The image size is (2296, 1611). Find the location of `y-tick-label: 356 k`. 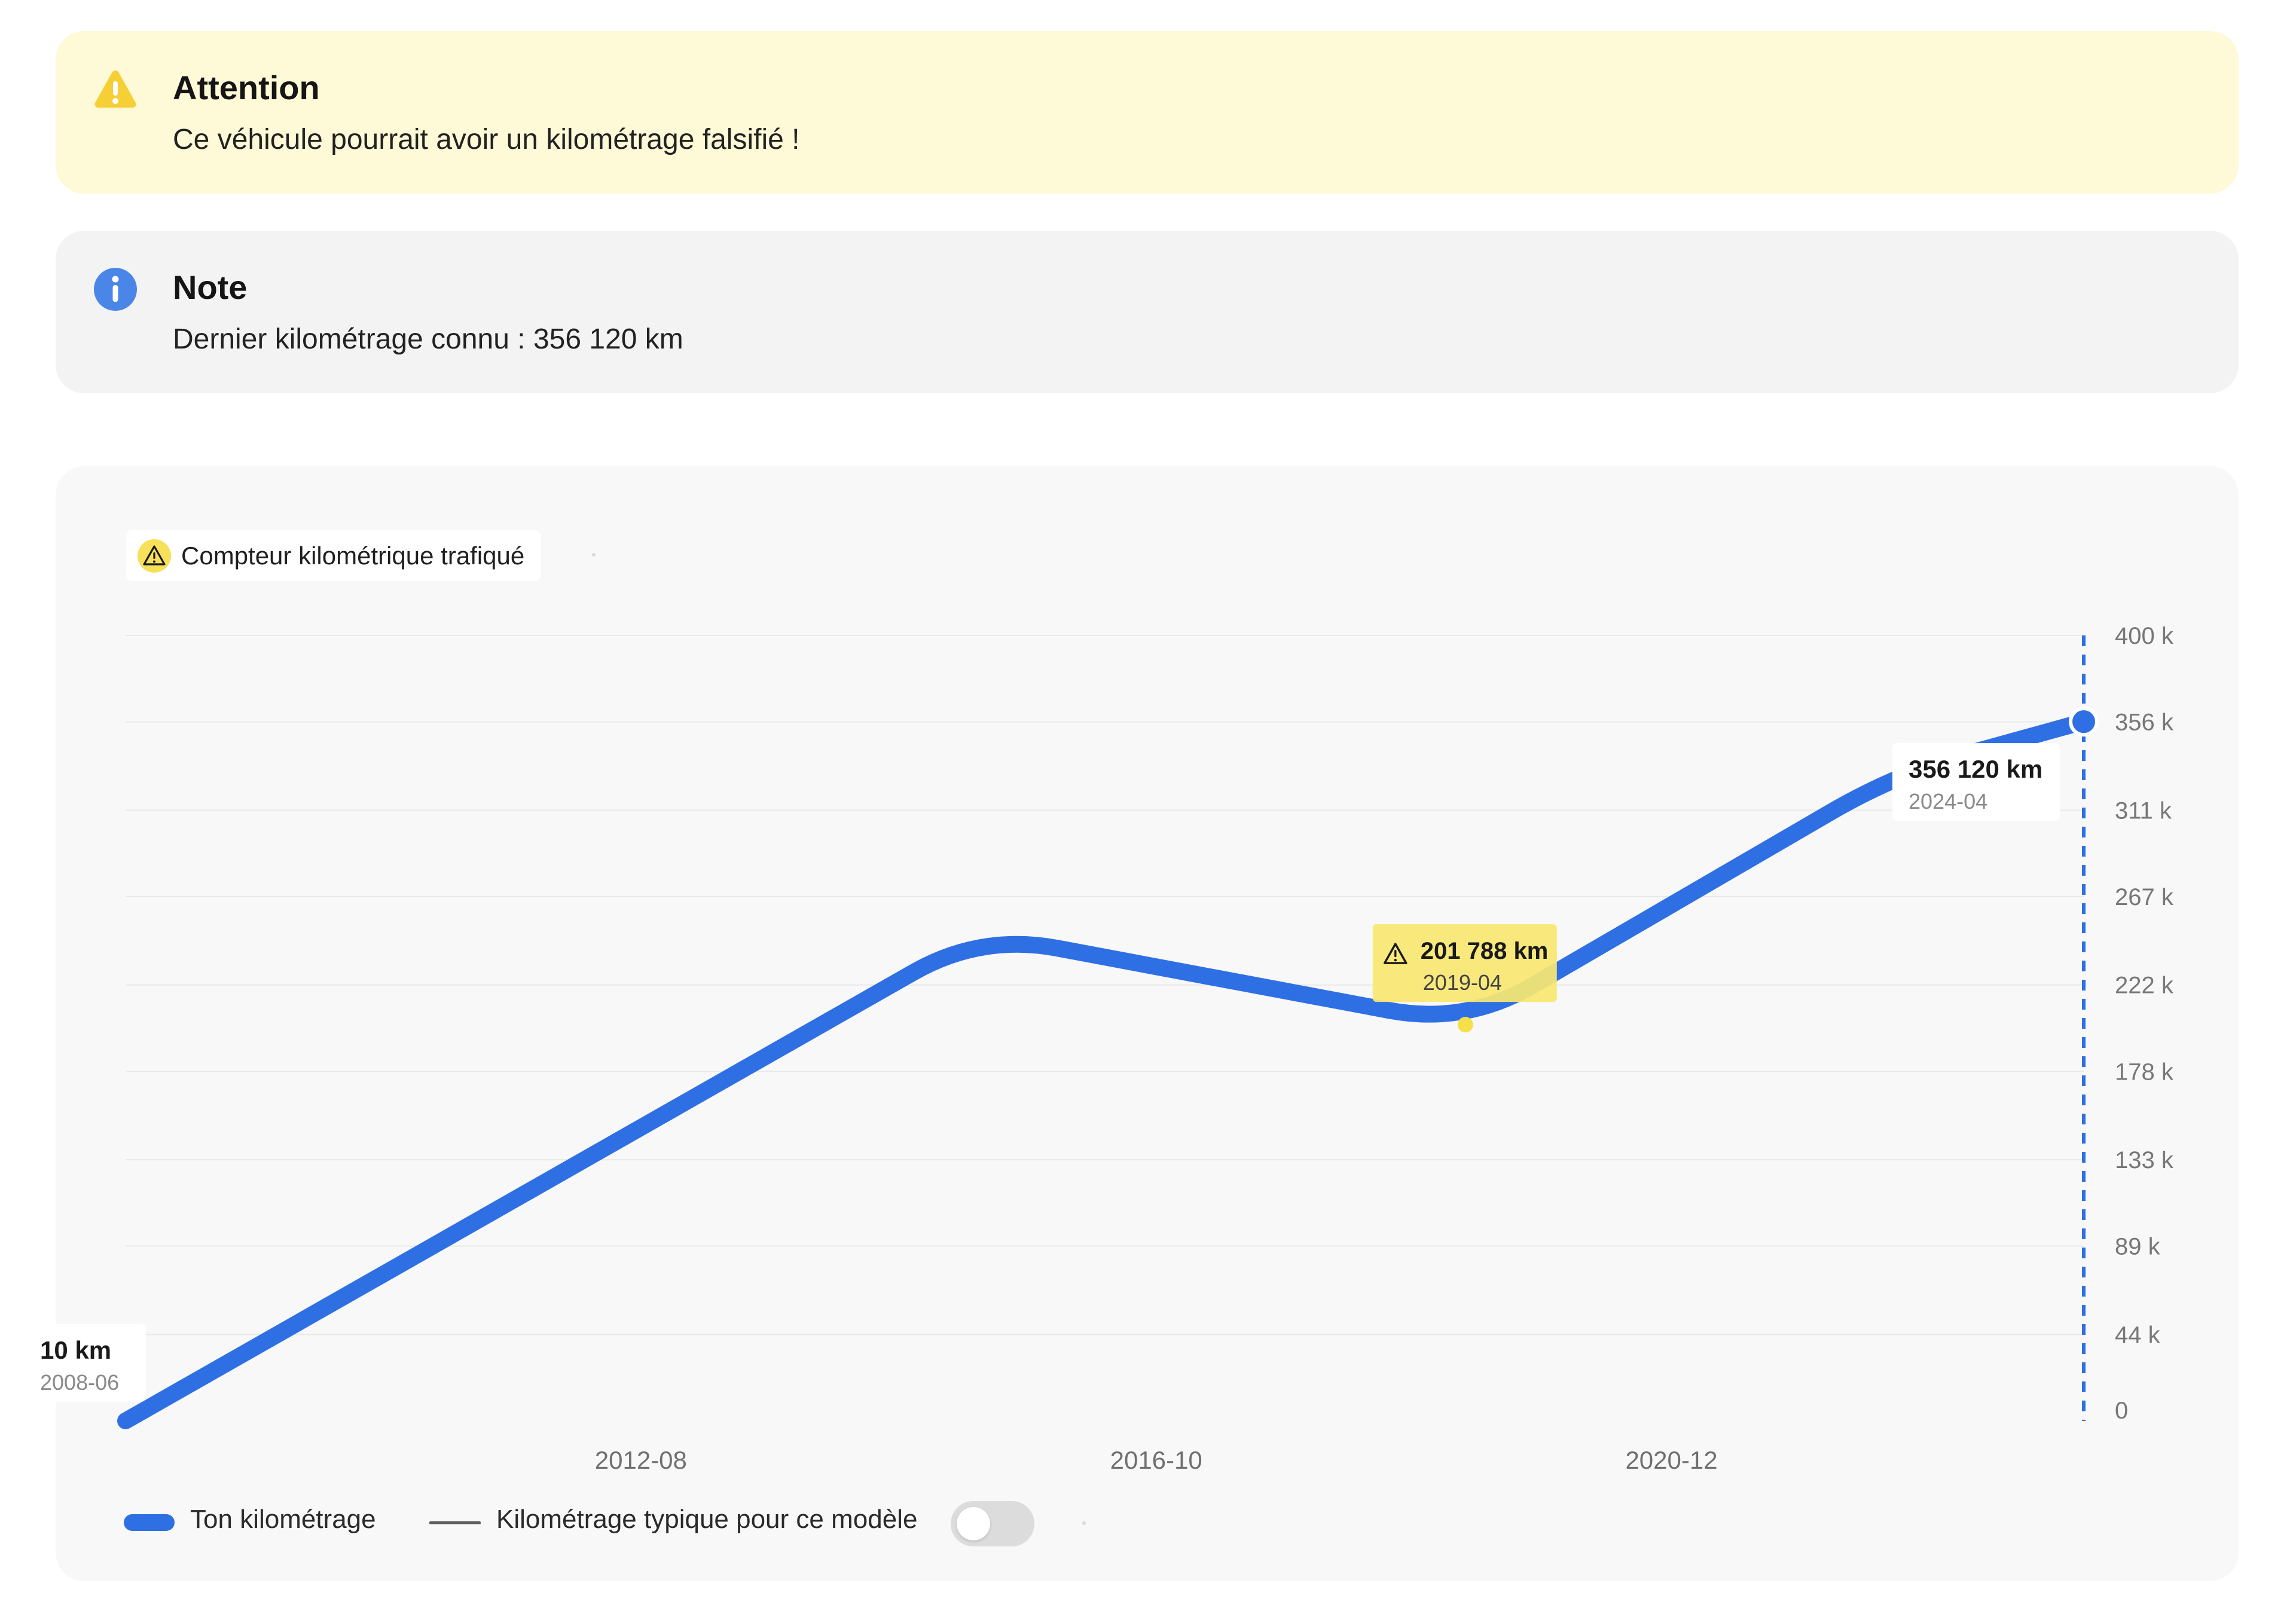

y-tick-label: 356 k is located at coordinates (2144, 723).